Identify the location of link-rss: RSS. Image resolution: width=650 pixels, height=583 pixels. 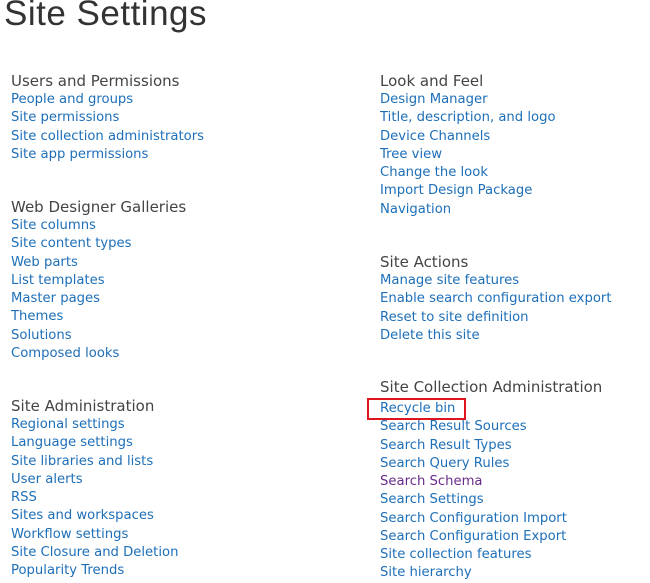
(94, 498).